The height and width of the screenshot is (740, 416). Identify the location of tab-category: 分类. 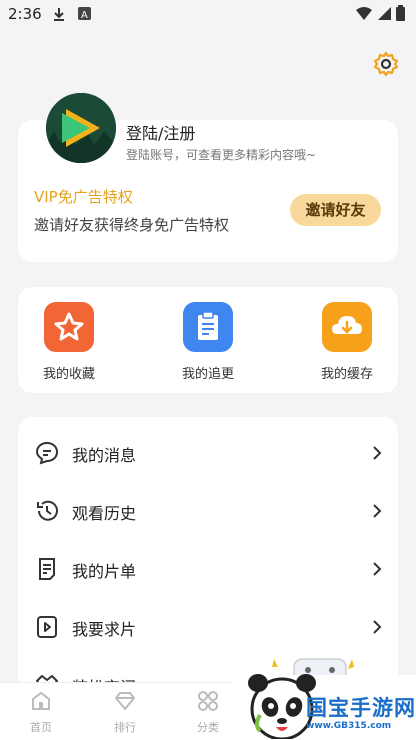
(208, 712).